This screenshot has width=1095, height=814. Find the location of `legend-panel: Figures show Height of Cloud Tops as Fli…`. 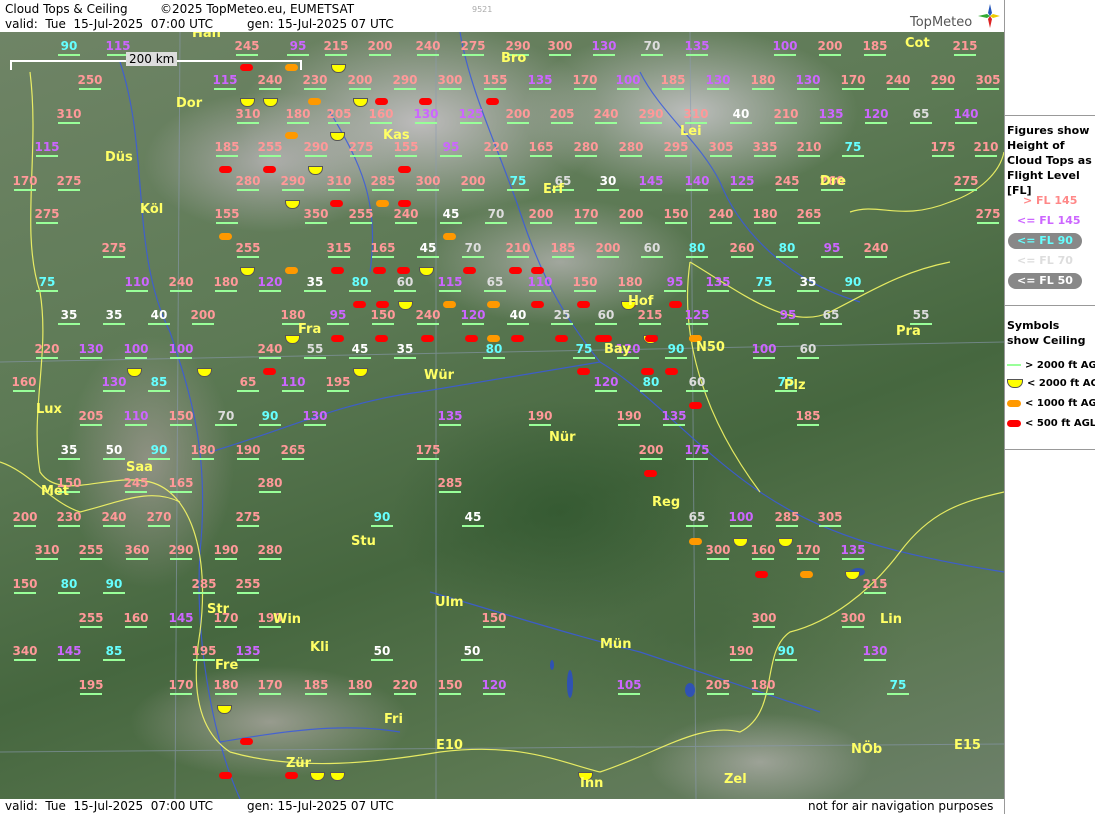

legend-panel: Figures show Height of Cloud Tops as Fli… is located at coordinates (1049, 407).